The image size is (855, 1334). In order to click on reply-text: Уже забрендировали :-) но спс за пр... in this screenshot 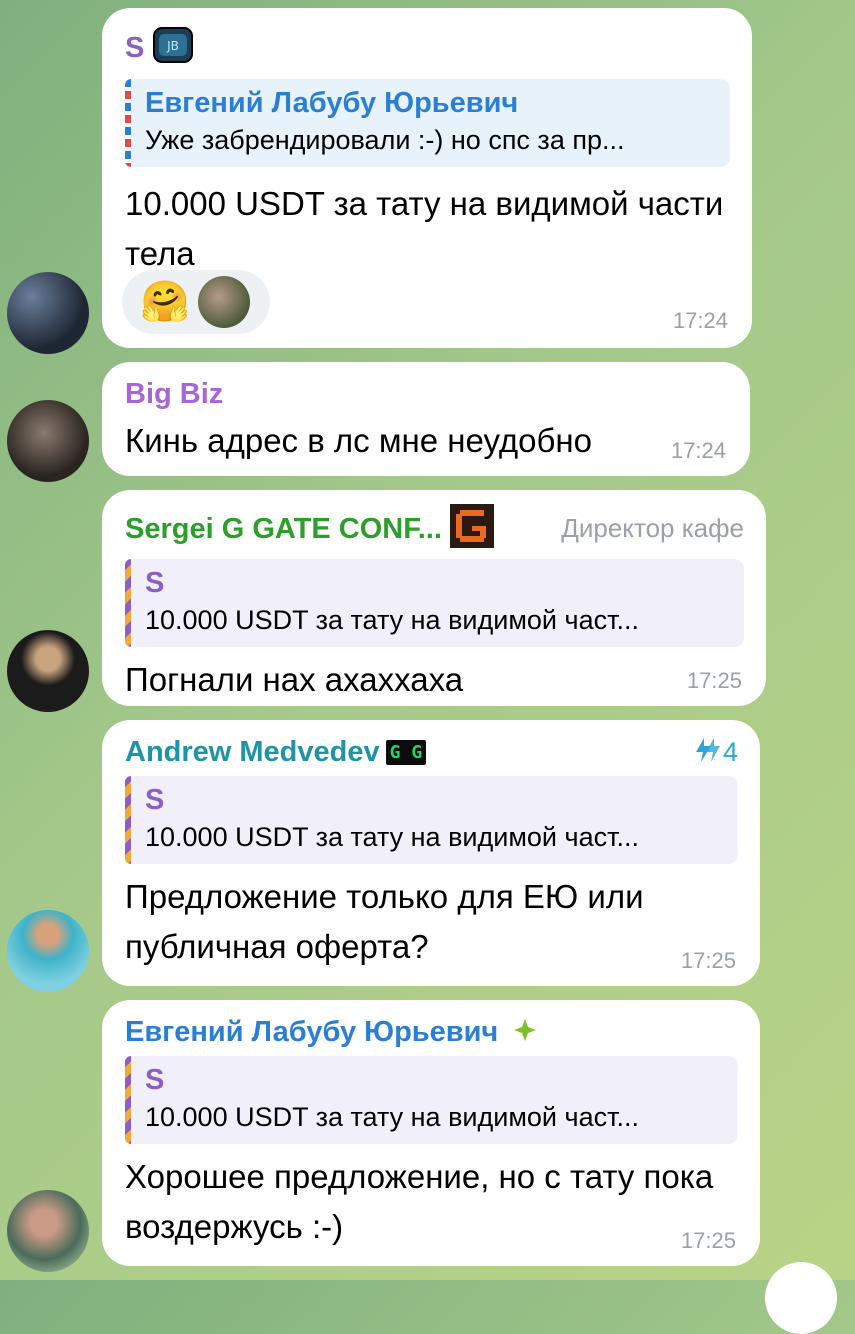, I will do `click(385, 140)`.